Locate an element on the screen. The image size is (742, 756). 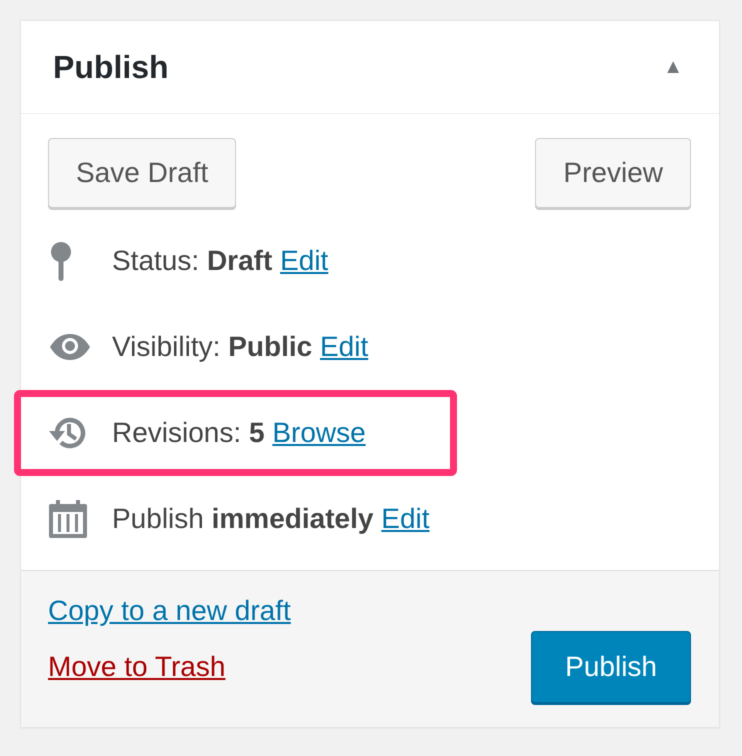
row-label: Visibility: Public is located at coordinates (212, 347).